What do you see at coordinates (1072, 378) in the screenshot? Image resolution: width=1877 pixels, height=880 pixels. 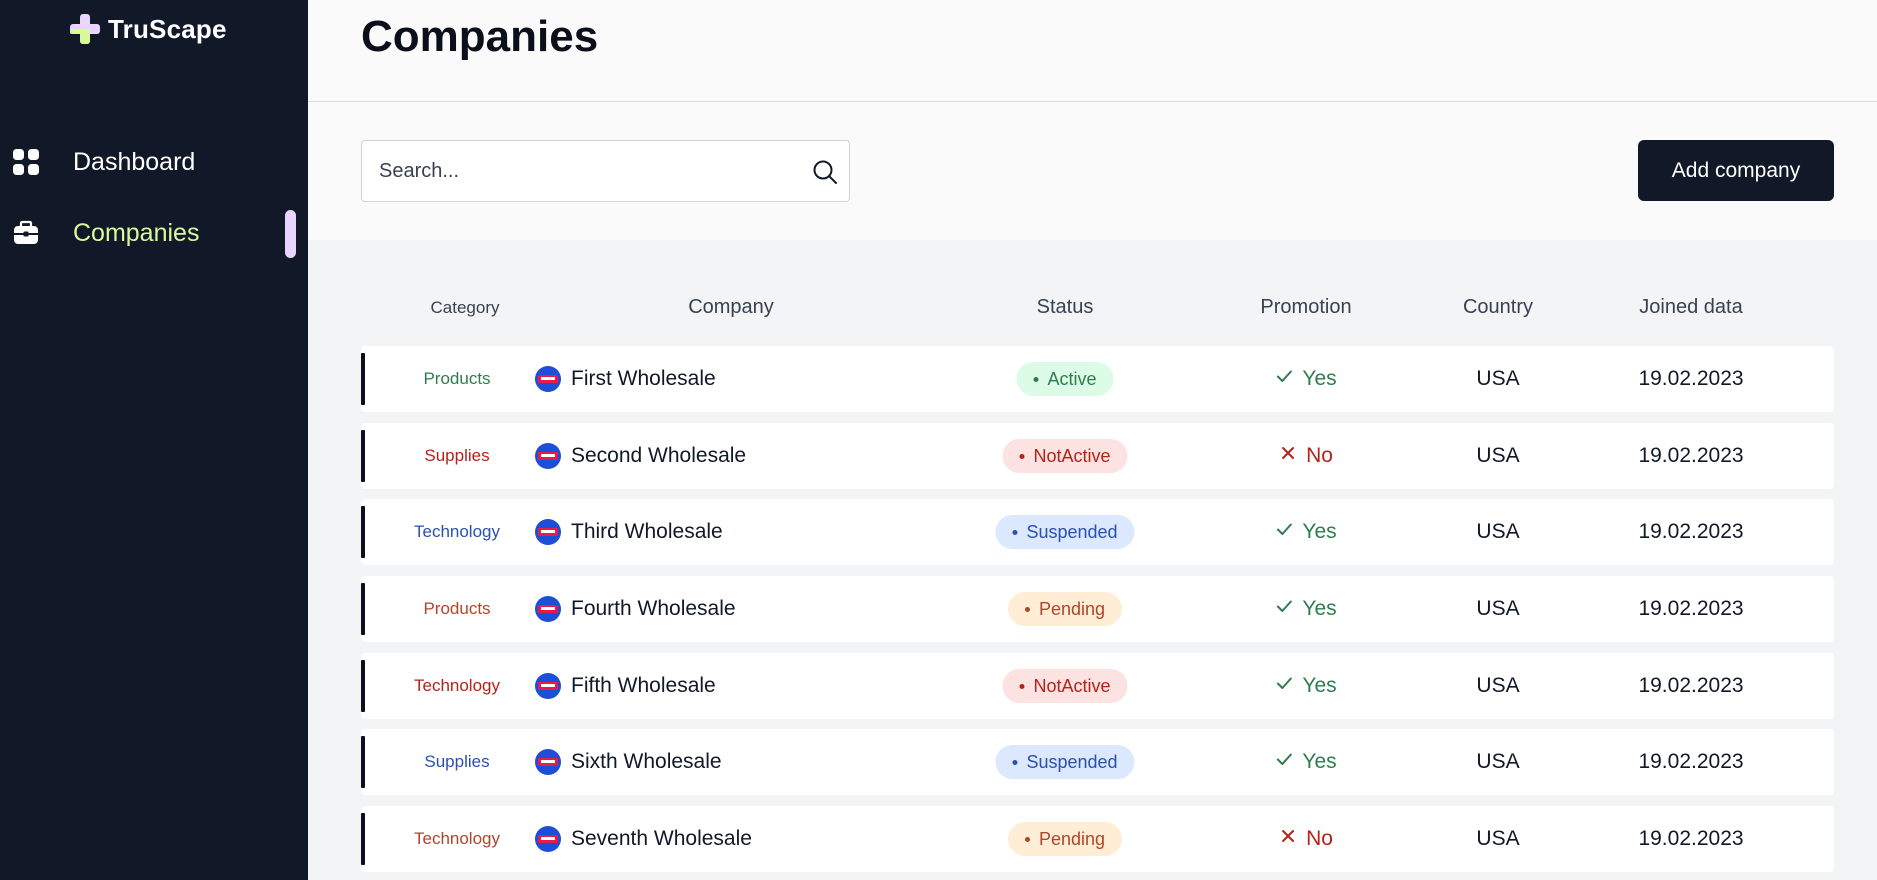 I see `status-label: Active` at bounding box center [1072, 378].